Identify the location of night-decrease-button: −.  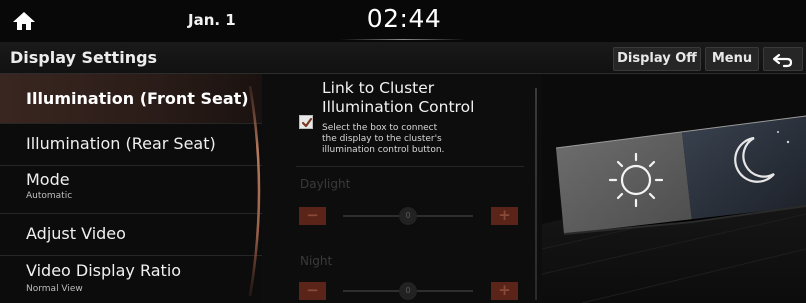
(312, 291).